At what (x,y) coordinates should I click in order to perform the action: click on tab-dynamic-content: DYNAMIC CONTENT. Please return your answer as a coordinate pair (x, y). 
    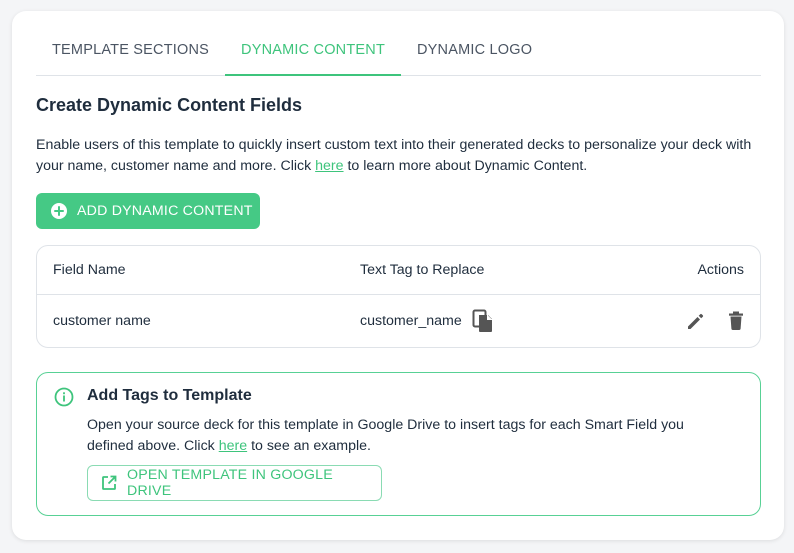
    Looking at the image, I should click on (313, 55).